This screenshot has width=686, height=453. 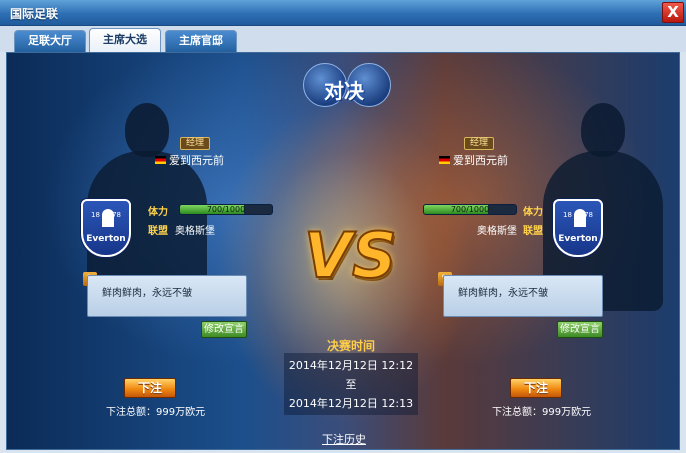 I want to click on left-manager-name: 爱到西元前, so click(x=189, y=160).